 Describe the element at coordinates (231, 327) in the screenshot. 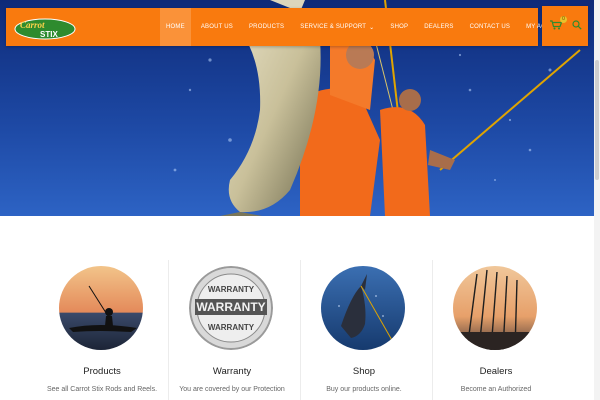

I see `warranty-badge-bottom: WARRANTY` at that location.